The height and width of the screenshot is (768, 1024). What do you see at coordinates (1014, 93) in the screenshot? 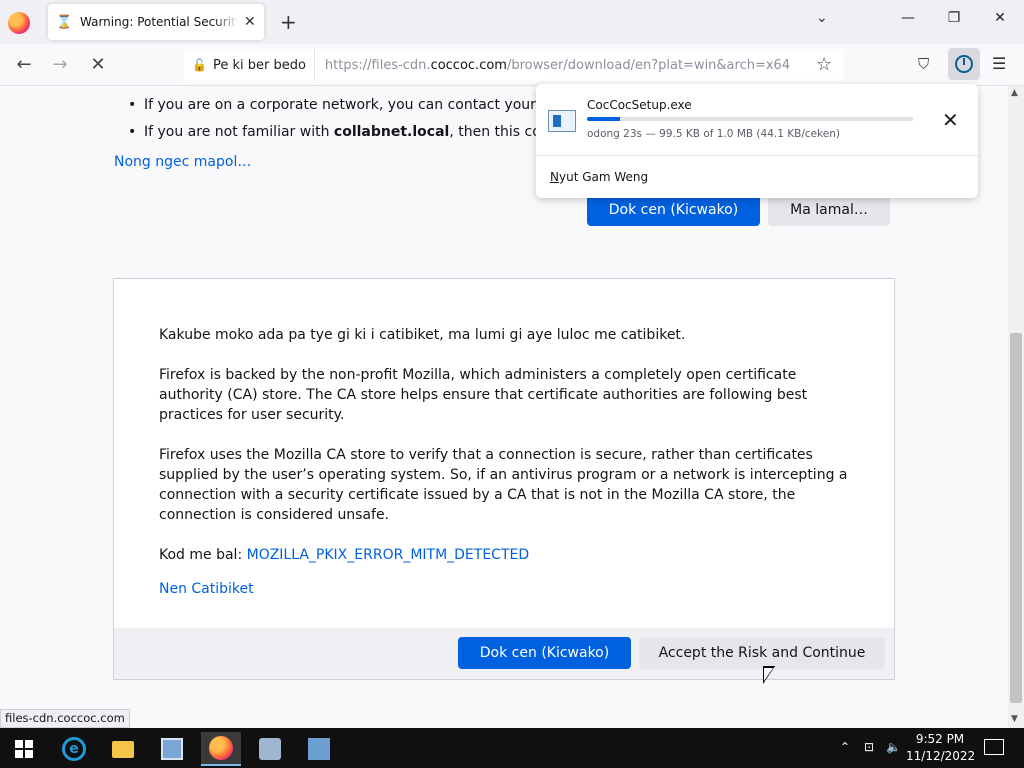
I see `scroll-up-icon: ▲` at bounding box center [1014, 93].